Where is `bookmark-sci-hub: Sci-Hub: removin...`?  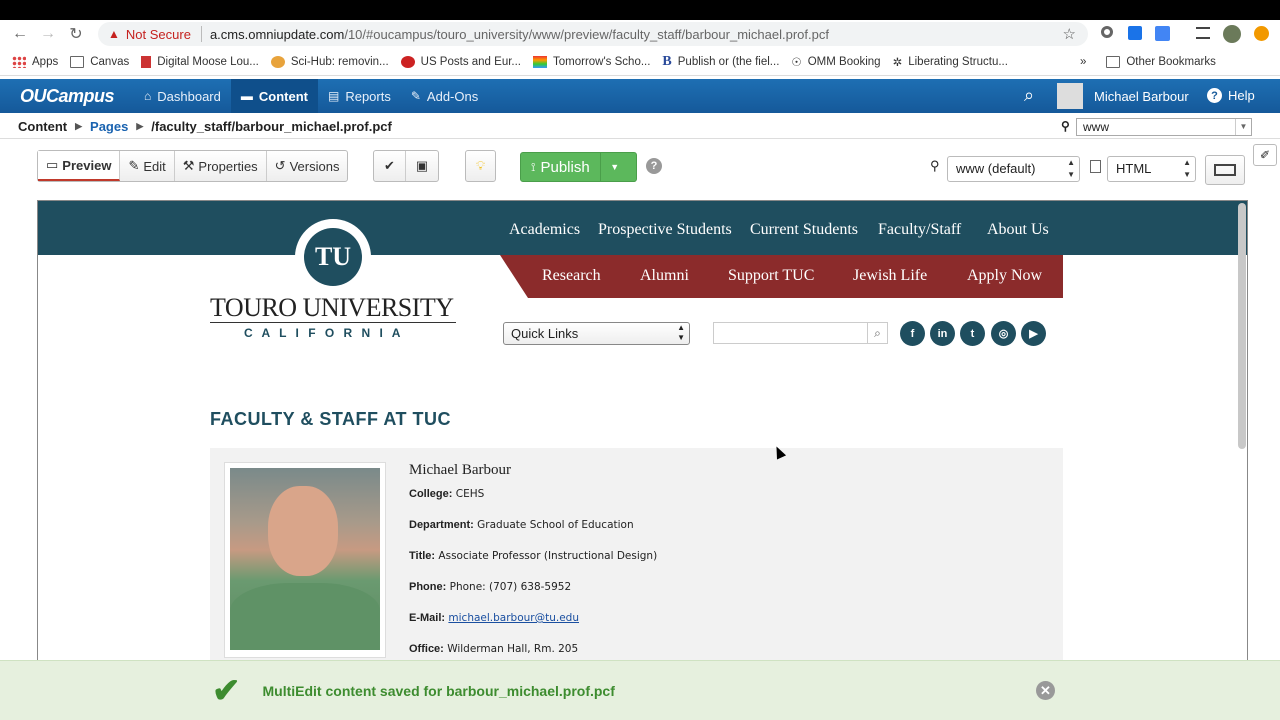 bookmark-sci-hub: Sci-Hub: removin... is located at coordinates (329, 61).